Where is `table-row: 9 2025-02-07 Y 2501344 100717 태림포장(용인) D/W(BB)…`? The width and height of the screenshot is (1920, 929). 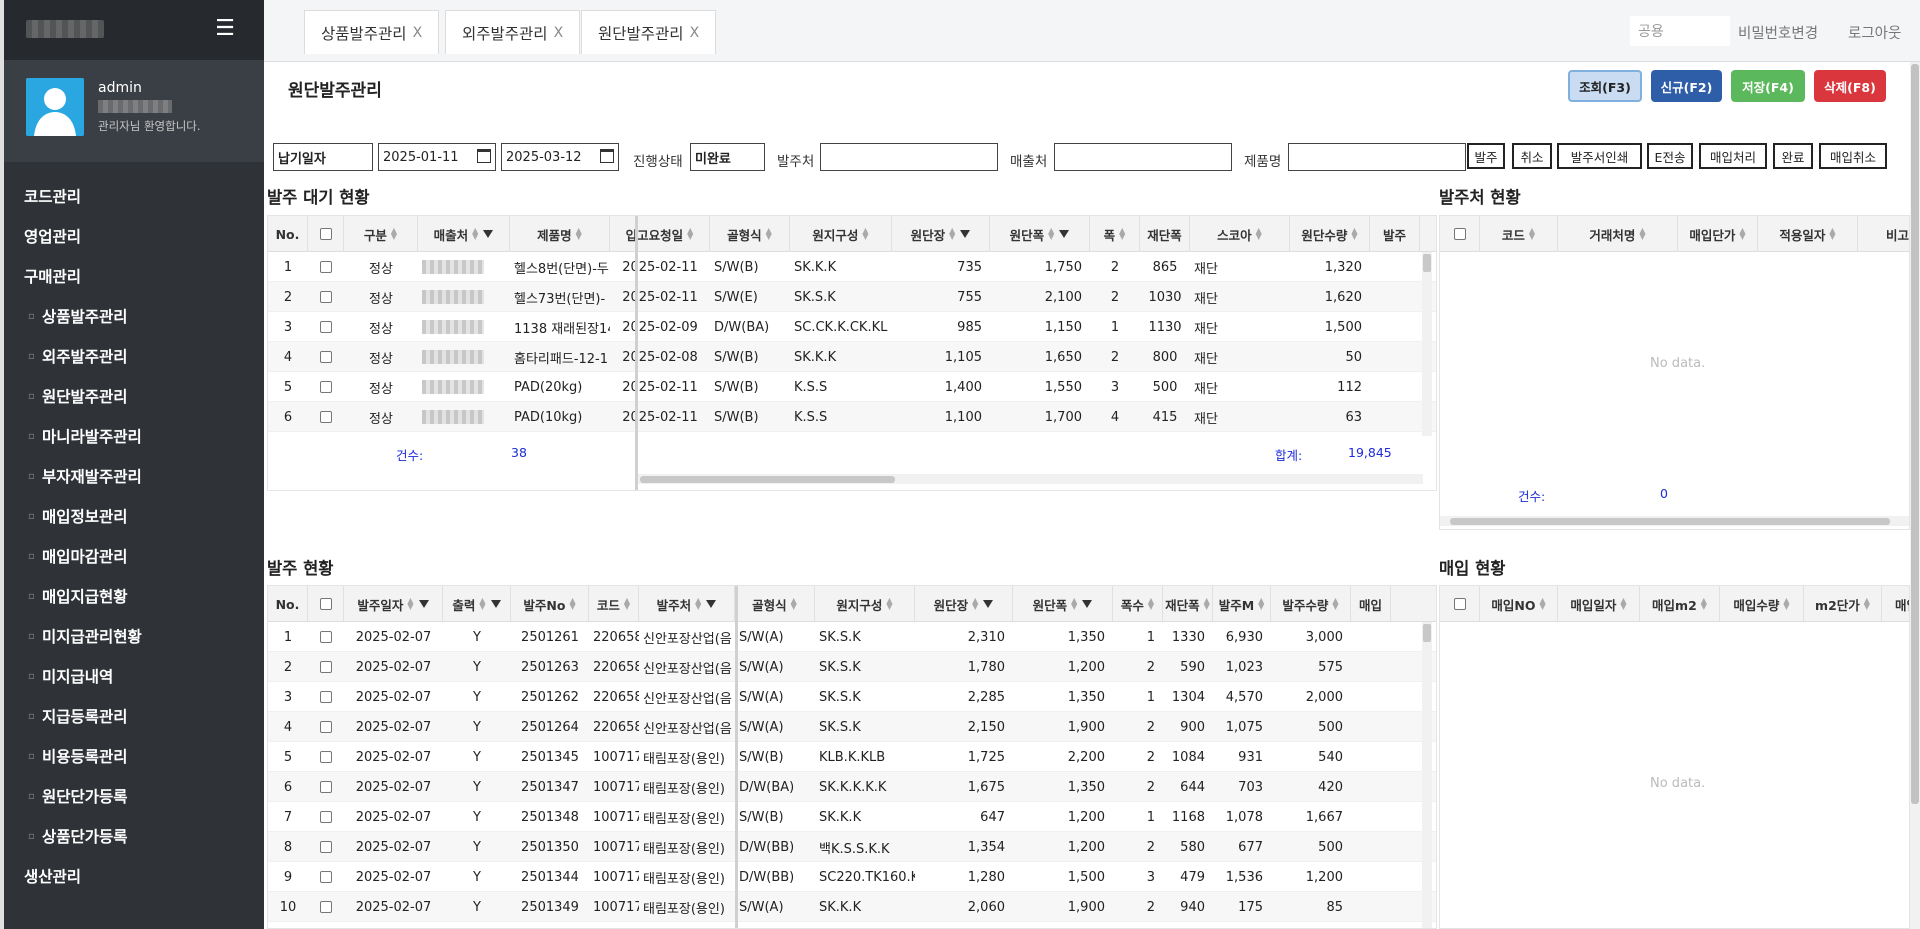 table-row: 9 2025-02-07 Y 2501344 100717 태림포장(용인) D/W(BB)… is located at coordinates (852, 877).